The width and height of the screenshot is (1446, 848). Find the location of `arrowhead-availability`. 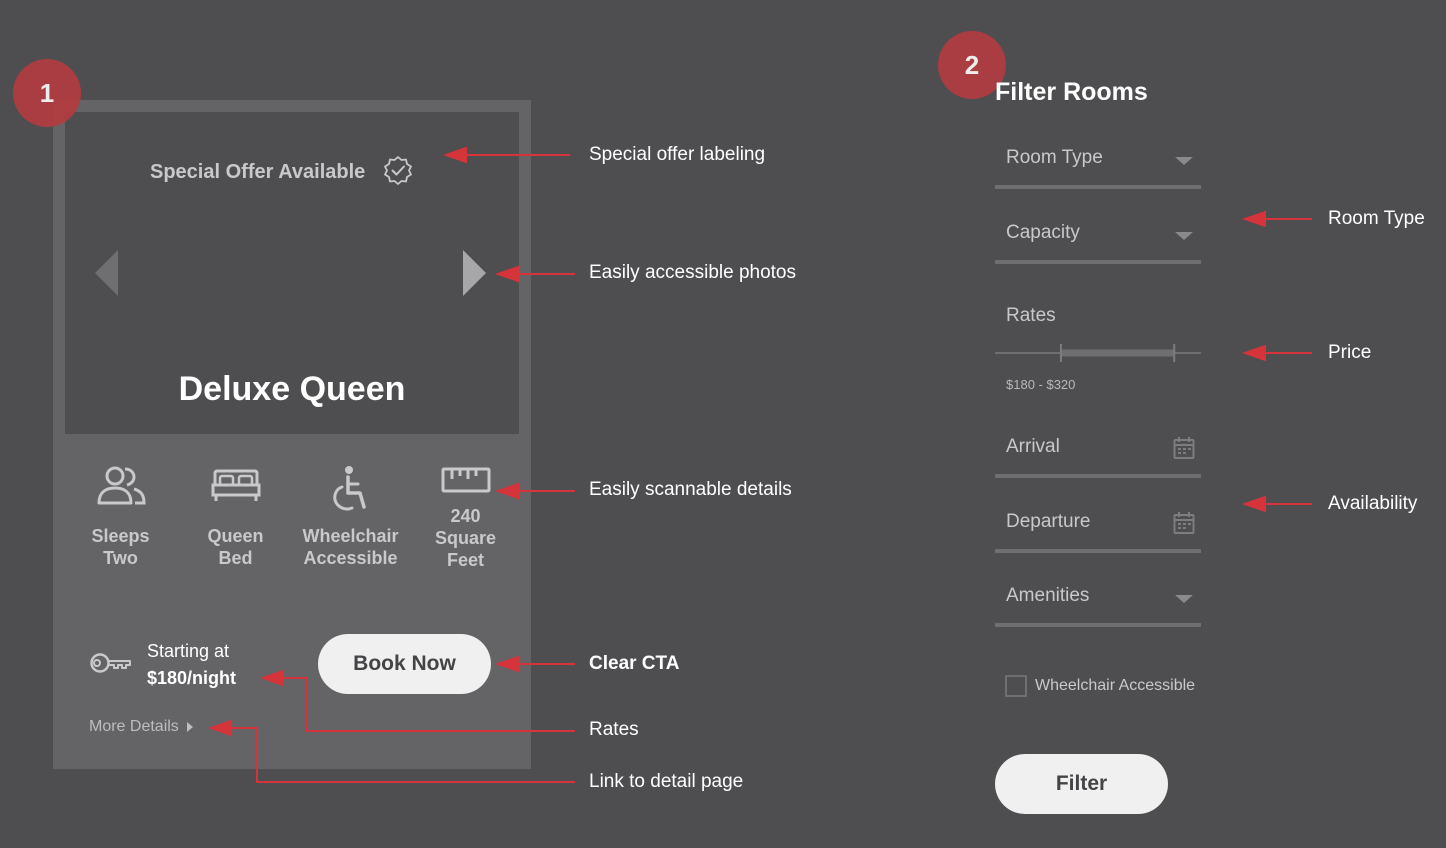

arrowhead-availability is located at coordinates (1253, 504).